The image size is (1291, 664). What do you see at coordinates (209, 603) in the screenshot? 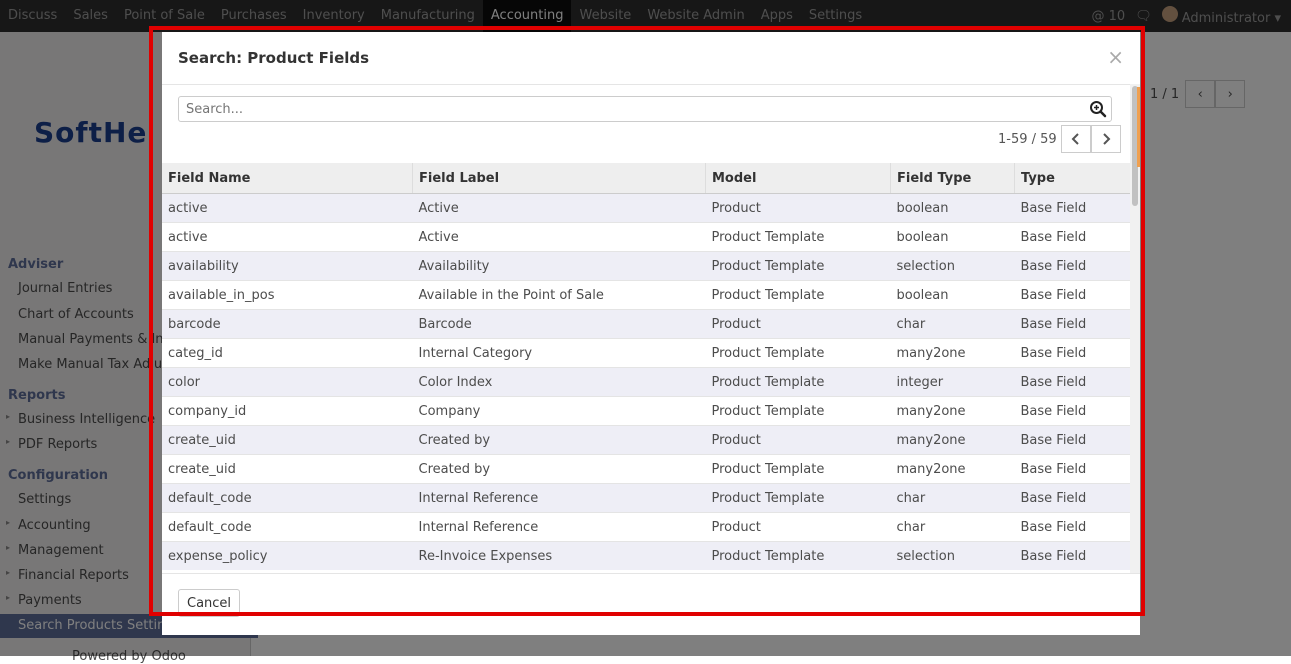
I see `cancel-button: Cancel` at bounding box center [209, 603].